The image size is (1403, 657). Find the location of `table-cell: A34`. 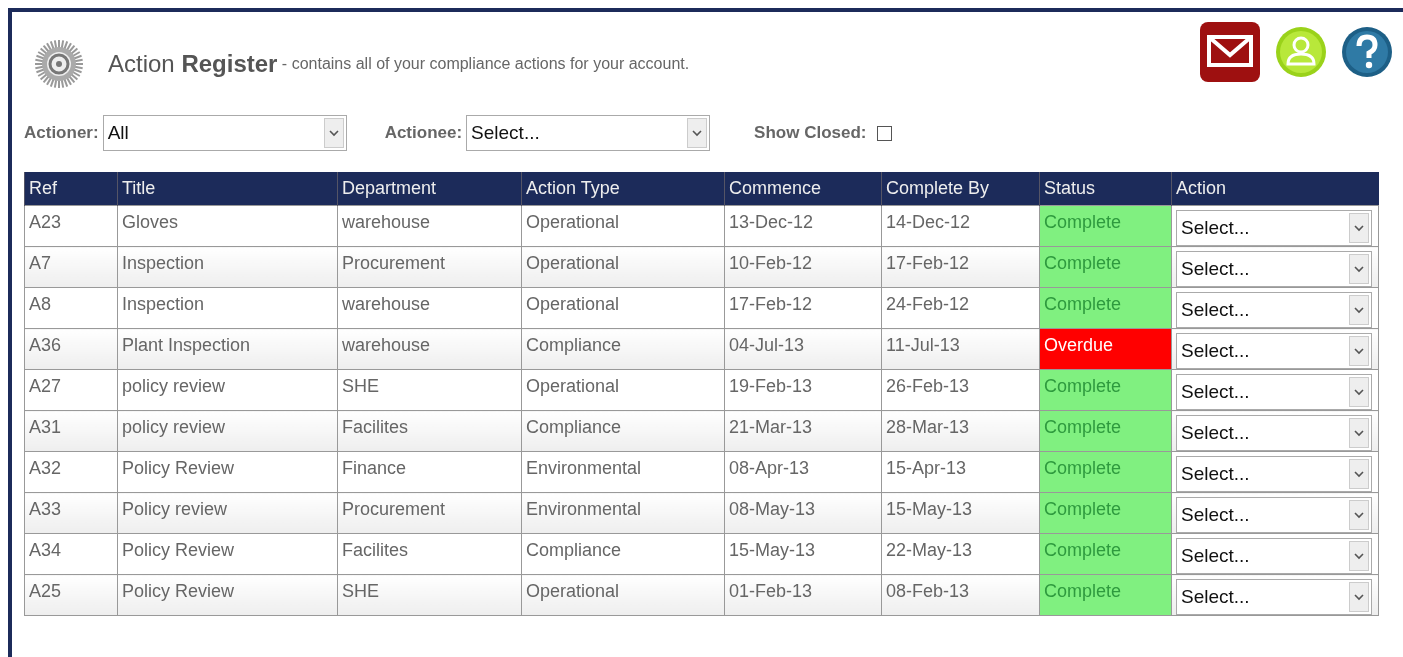

table-cell: A34 is located at coordinates (71, 554).